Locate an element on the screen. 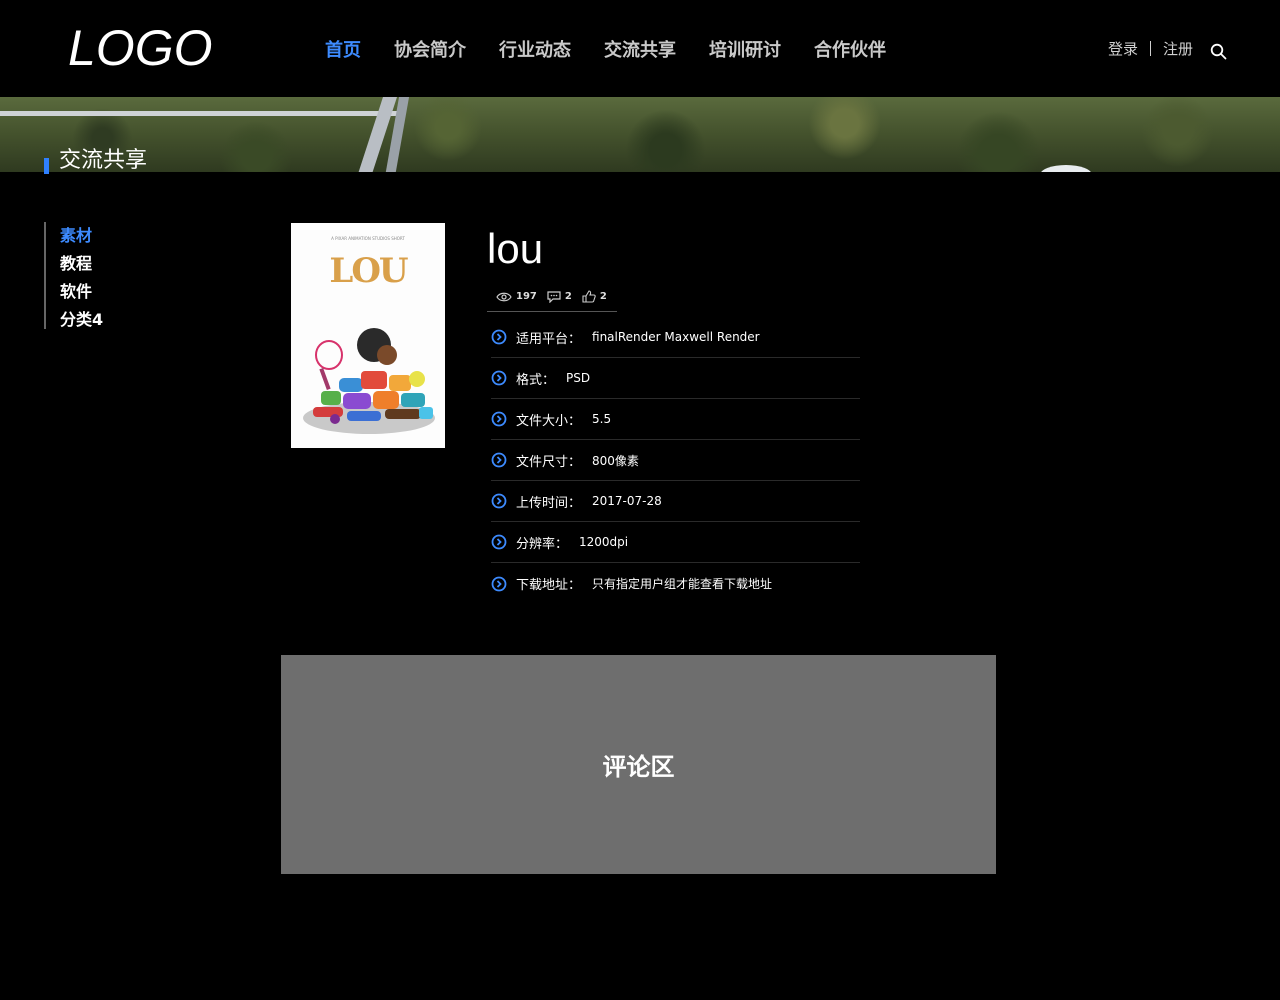 This screenshot has width=1280, height=1000. banner-title: 交流共享 is located at coordinates (95, 161).